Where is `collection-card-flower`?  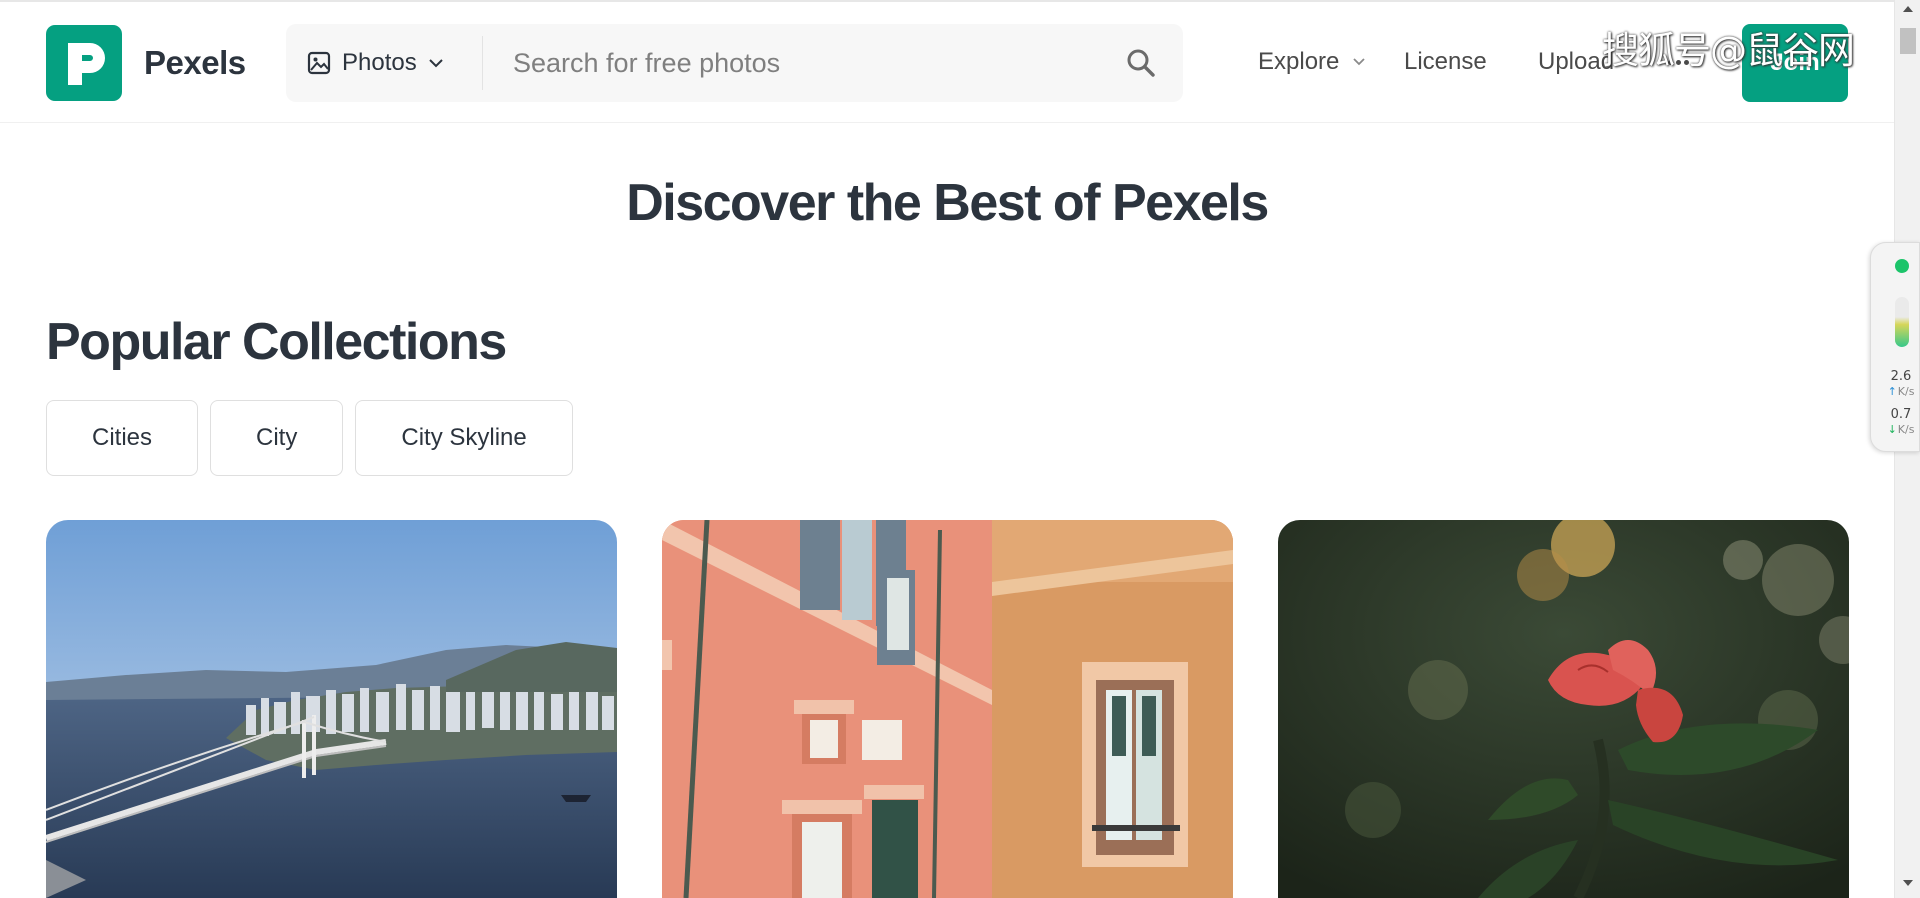 collection-card-flower is located at coordinates (1563, 709).